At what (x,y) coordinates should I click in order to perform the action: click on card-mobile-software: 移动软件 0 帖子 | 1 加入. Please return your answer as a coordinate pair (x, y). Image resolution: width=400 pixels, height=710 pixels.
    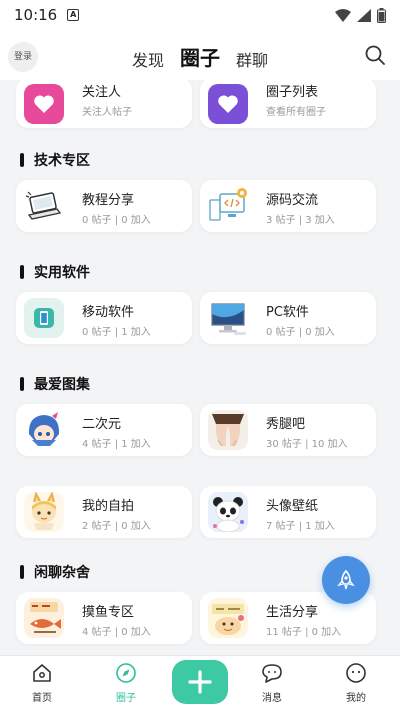
    Looking at the image, I should click on (104, 318).